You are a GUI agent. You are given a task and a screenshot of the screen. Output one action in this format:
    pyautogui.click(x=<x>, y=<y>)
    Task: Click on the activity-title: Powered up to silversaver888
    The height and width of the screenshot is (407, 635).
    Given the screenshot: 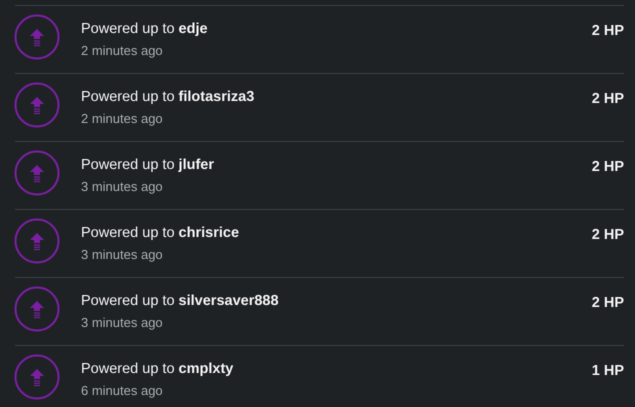 What is the action you would take?
    pyautogui.click(x=180, y=301)
    